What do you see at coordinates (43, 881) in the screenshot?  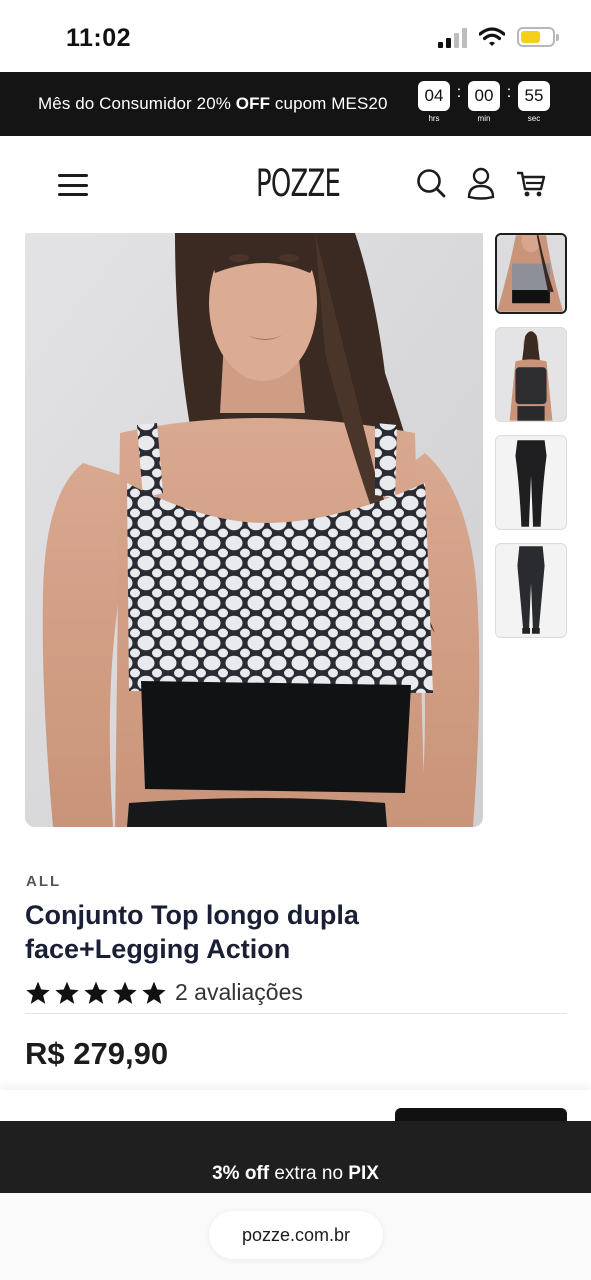 I see `product-brand: ALL` at bounding box center [43, 881].